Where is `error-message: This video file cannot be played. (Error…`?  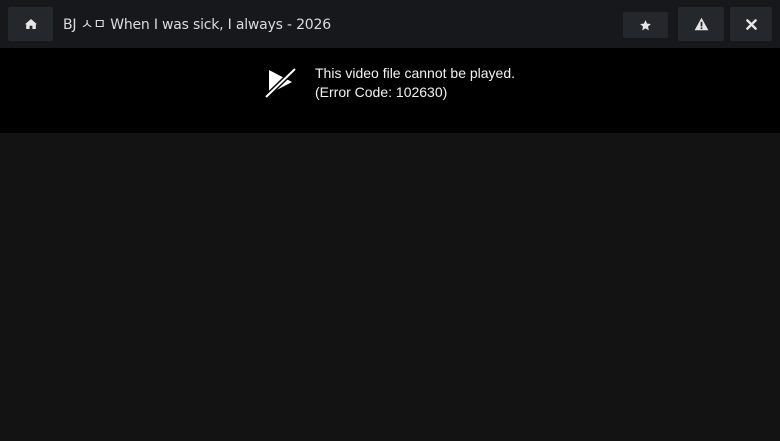
error-message: This video file cannot be played. (Error… is located at coordinates (415, 83).